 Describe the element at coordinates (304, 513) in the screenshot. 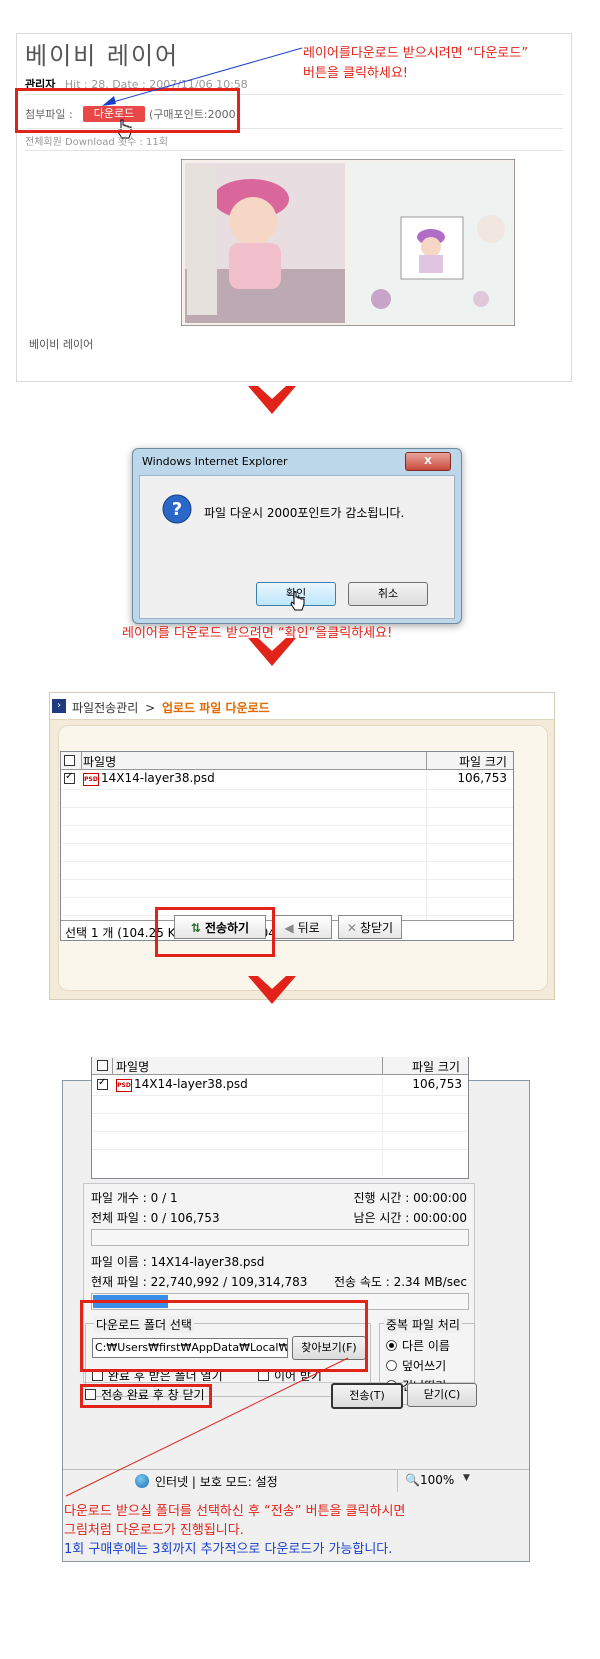

I see `dialog-message: 파일 다운시 2000포인트가 감소됩니다.` at that location.